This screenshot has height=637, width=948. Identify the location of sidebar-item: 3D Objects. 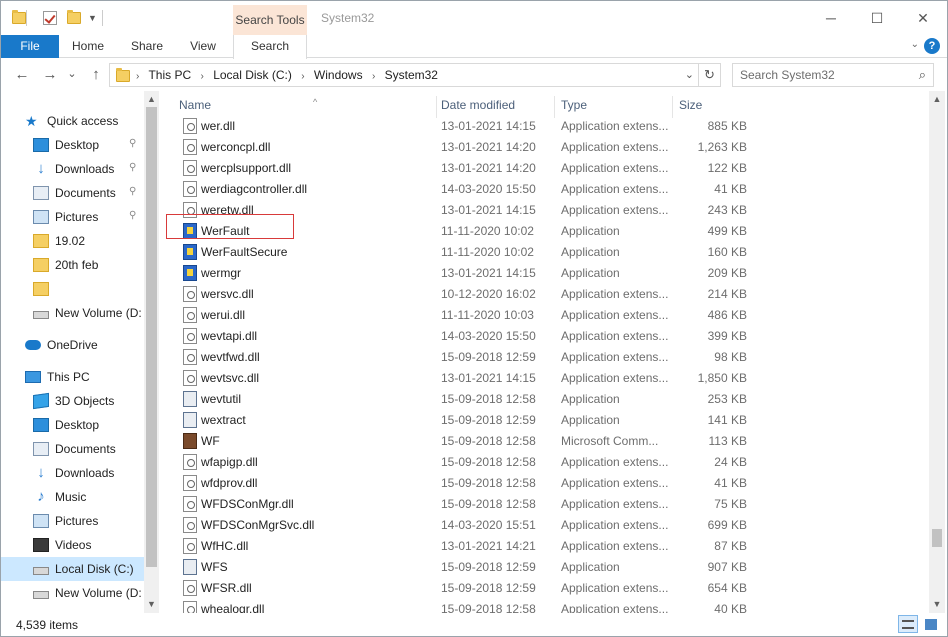
(72, 401).